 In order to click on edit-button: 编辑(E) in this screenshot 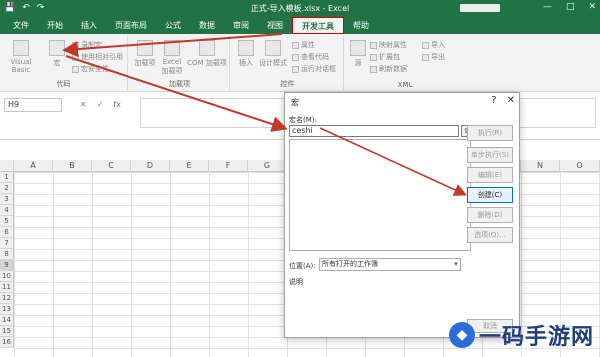, I will do `click(490, 175)`.